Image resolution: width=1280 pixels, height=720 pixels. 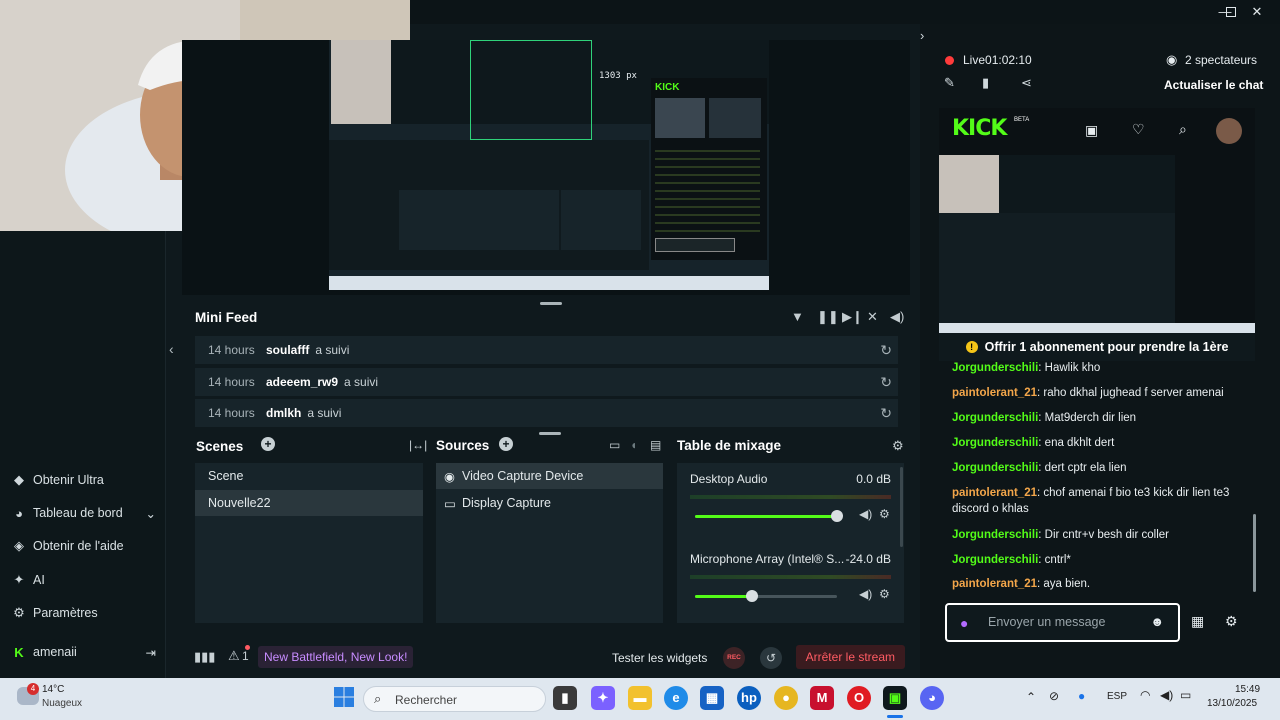 I want to click on edge-icon: e, so click(x=676, y=698).